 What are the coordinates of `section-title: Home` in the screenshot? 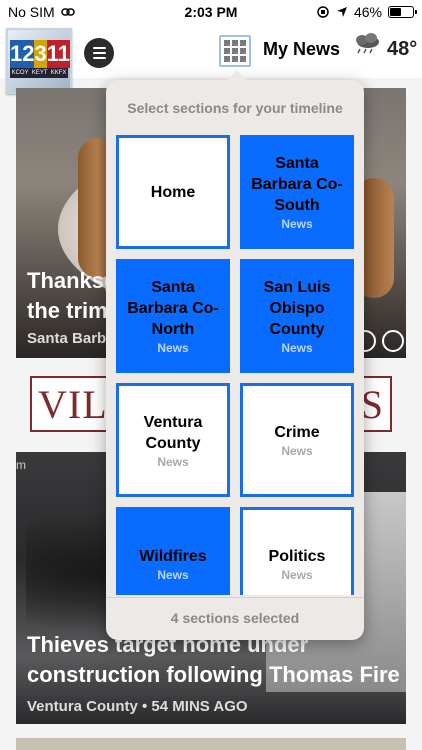 It's located at (173, 192).